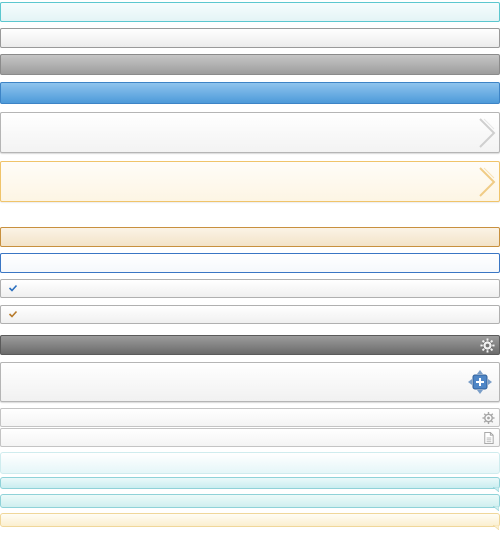  I want to click on move-plus-icon, so click(480, 382).